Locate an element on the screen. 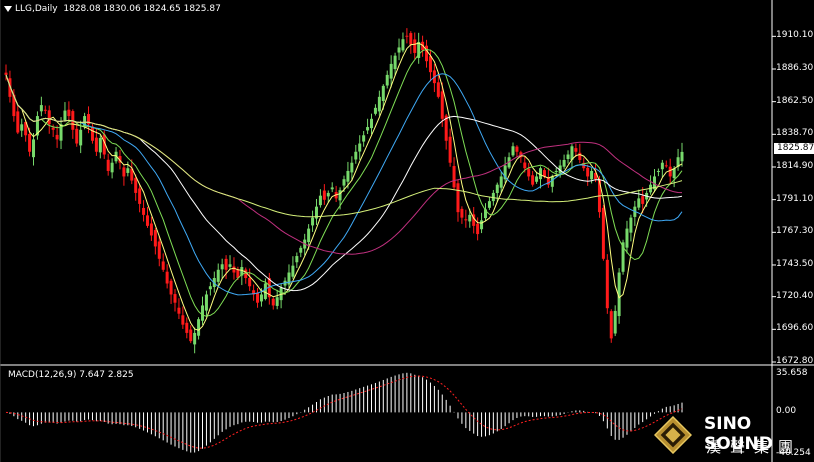  dropdown-triangle-icon is located at coordinates (8, 8).